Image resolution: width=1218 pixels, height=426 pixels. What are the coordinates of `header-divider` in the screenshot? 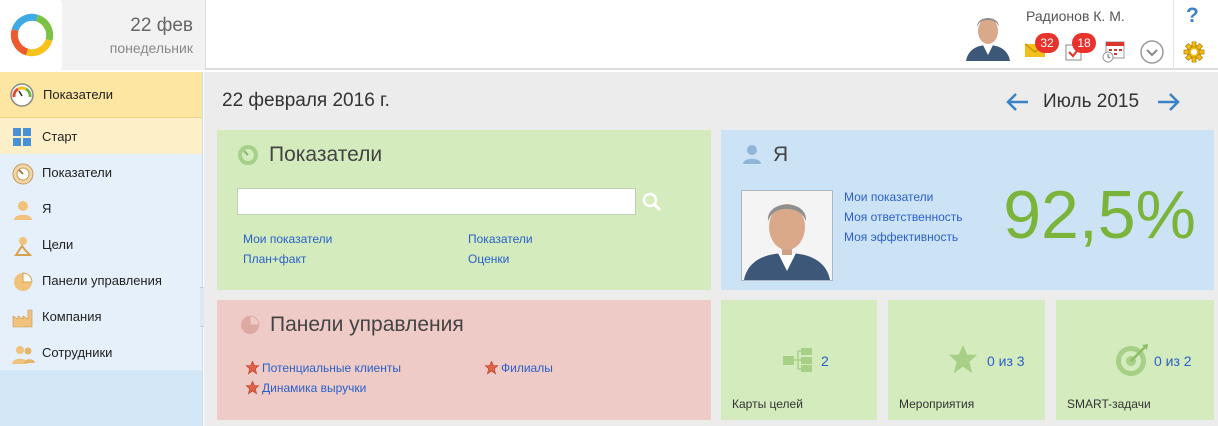 It's located at (1173, 35).